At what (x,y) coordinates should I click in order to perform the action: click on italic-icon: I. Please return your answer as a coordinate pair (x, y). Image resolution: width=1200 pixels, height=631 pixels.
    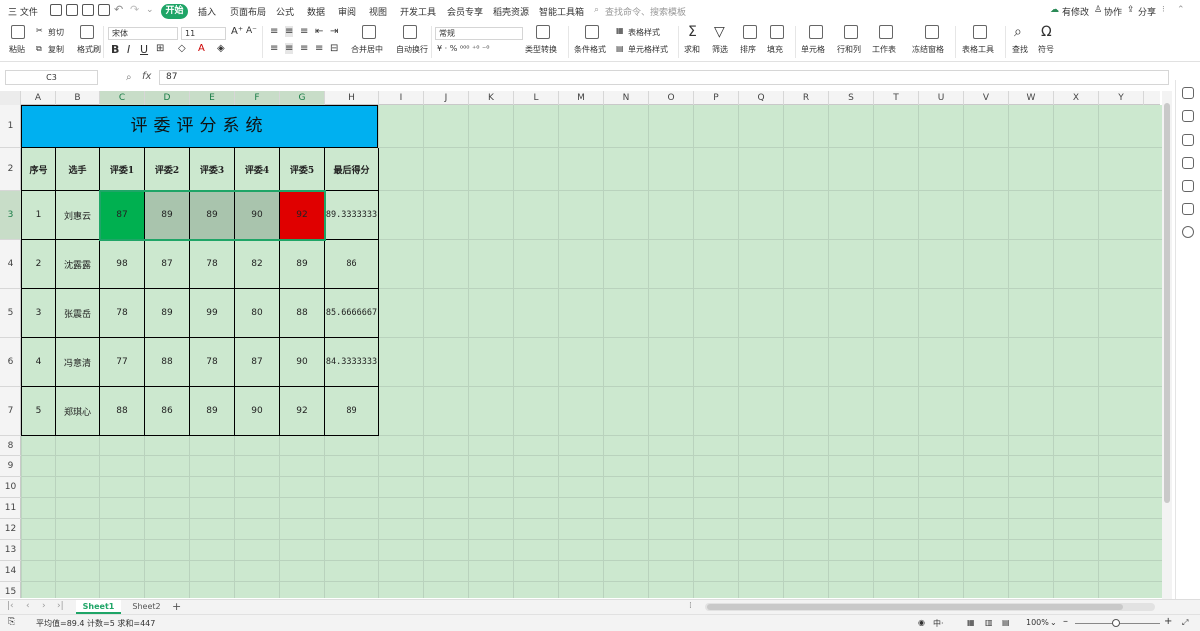
    Looking at the image, I should click on (128, 49).